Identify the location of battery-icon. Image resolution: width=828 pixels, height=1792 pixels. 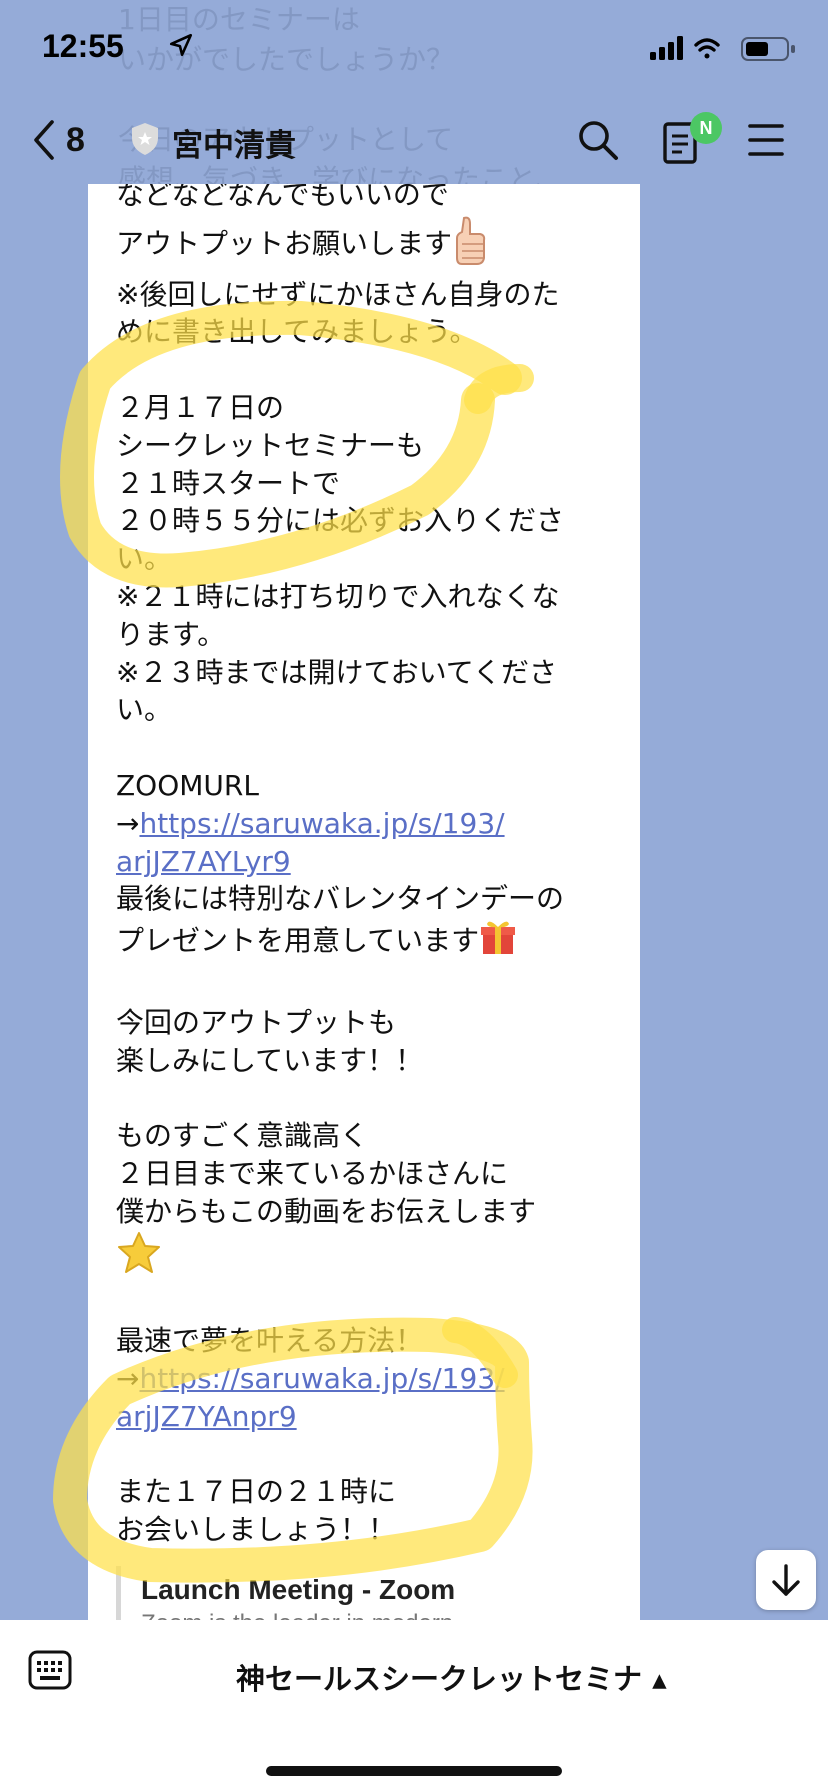
(768, 49).